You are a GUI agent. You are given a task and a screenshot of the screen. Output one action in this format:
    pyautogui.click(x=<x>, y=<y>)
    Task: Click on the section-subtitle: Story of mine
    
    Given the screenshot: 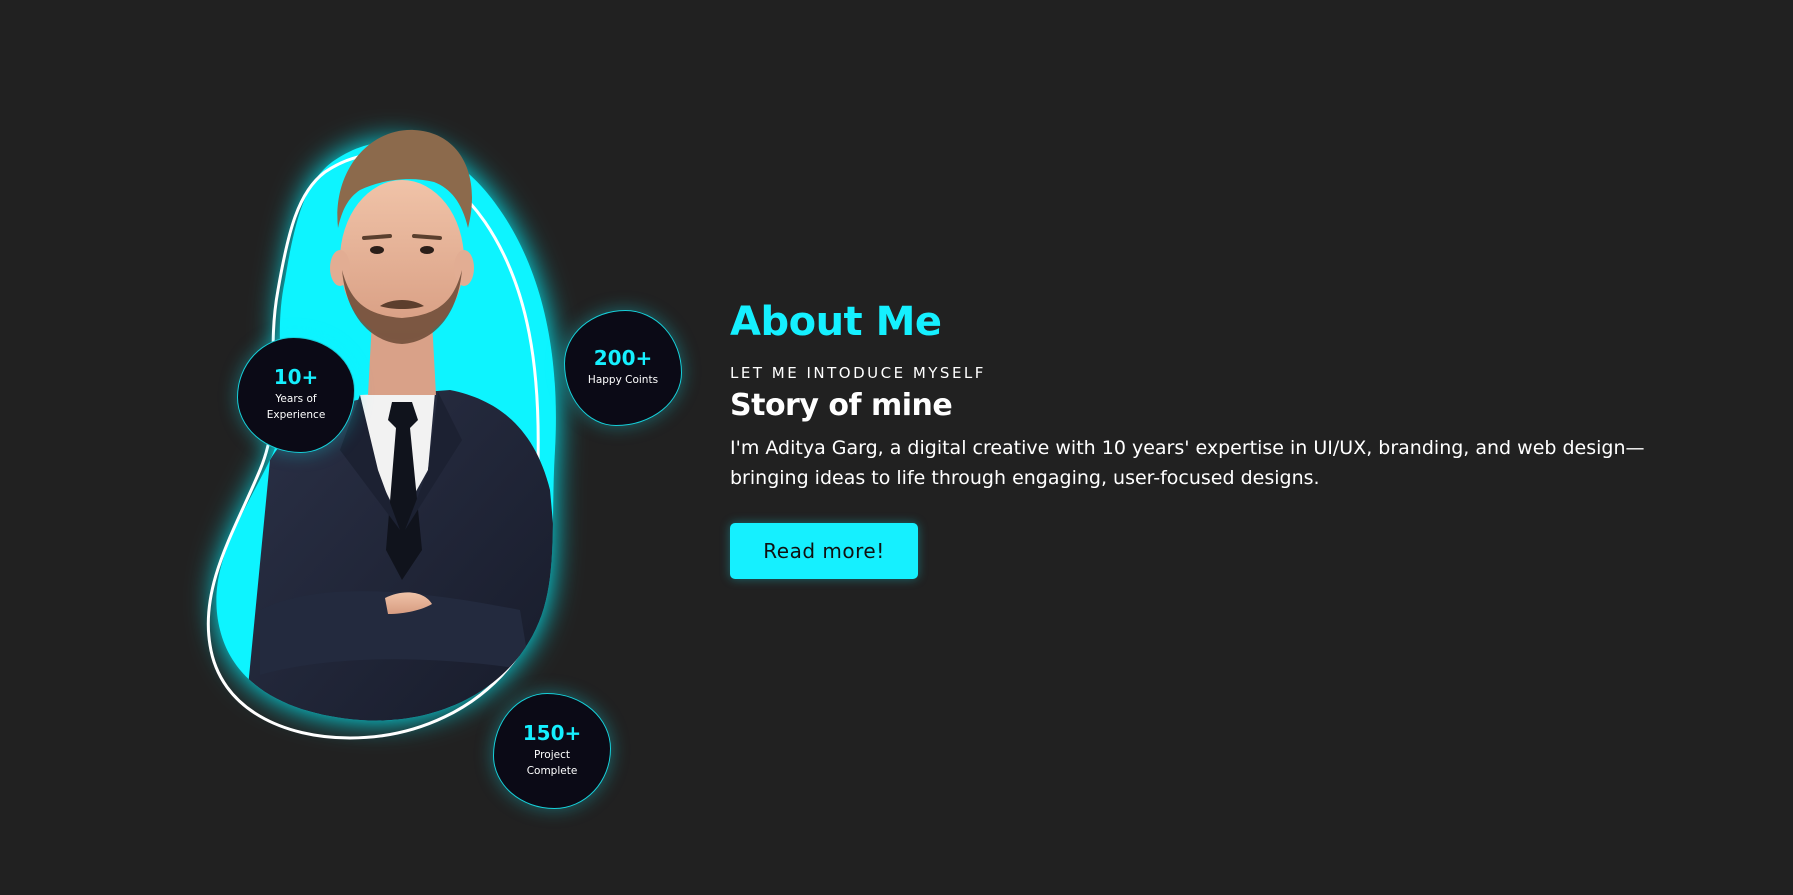 What is the action you would take?
    pyautogui.click(x=841, y=405)
    